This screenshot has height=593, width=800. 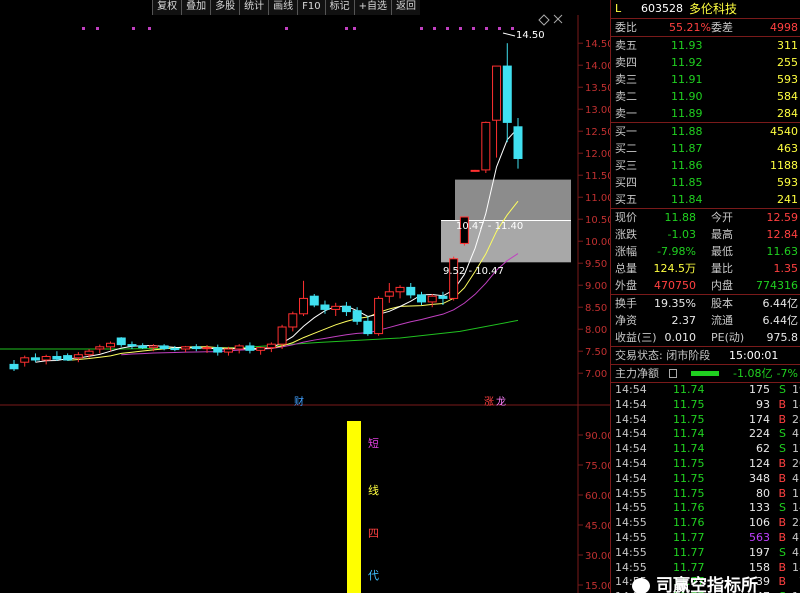 What do you see at coordinates (597, 154) in the screenshot?
I see `price-tick-label: 12.00` at bounding box center [597, 154].